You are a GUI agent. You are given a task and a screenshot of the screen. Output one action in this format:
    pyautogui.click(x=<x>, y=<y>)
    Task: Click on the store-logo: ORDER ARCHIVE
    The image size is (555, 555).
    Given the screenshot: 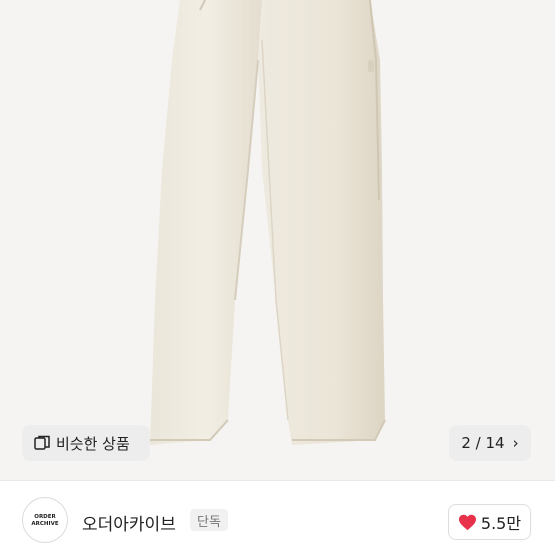 What is the action you would take?
    pyautogui.click(x=44, y=520)
    